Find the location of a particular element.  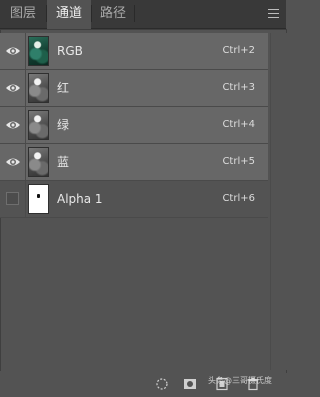

channel-name: 绿 is located at coordinates (63, 125).